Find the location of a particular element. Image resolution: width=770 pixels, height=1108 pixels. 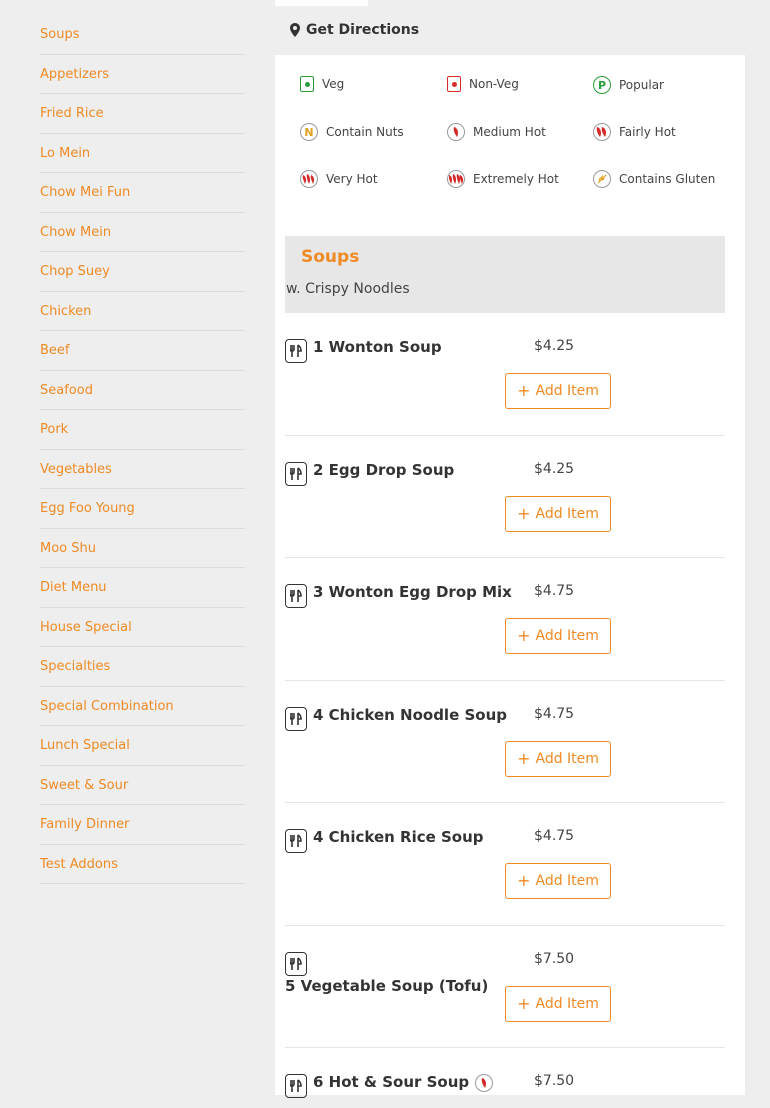

sidebar-item-appetizers: Appetizers is located at coordinates (142, 74).